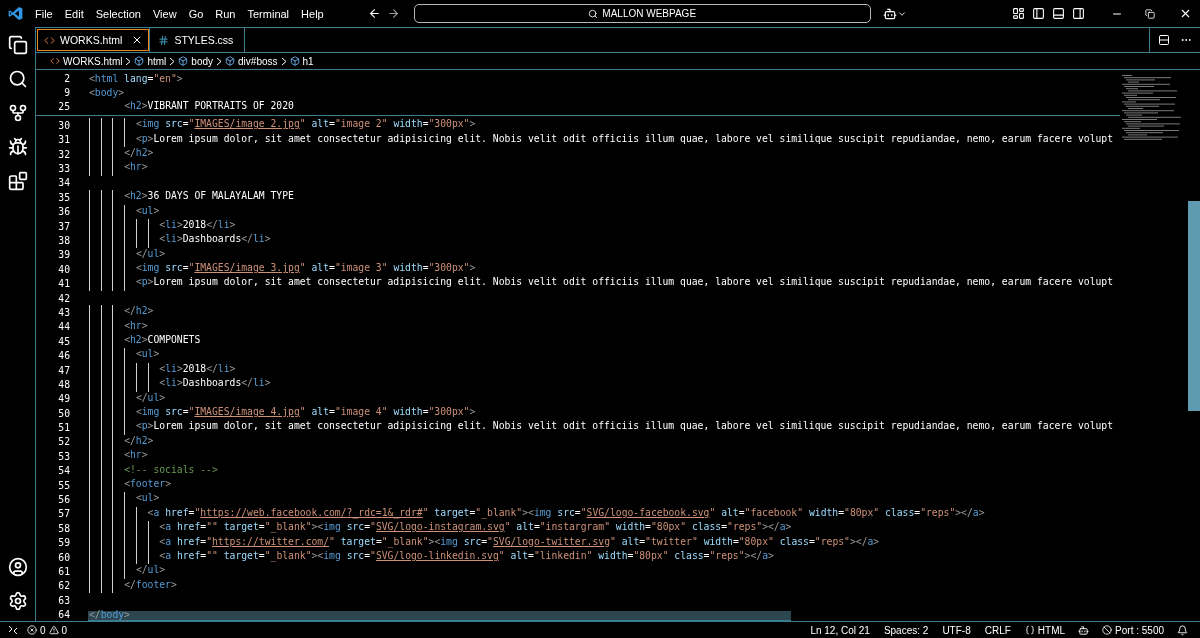 The height and width of the screenshot is (638, 1200). Describe the element at coordinates (17, 147) in the screenshot. I see `bug-icon` at that location.